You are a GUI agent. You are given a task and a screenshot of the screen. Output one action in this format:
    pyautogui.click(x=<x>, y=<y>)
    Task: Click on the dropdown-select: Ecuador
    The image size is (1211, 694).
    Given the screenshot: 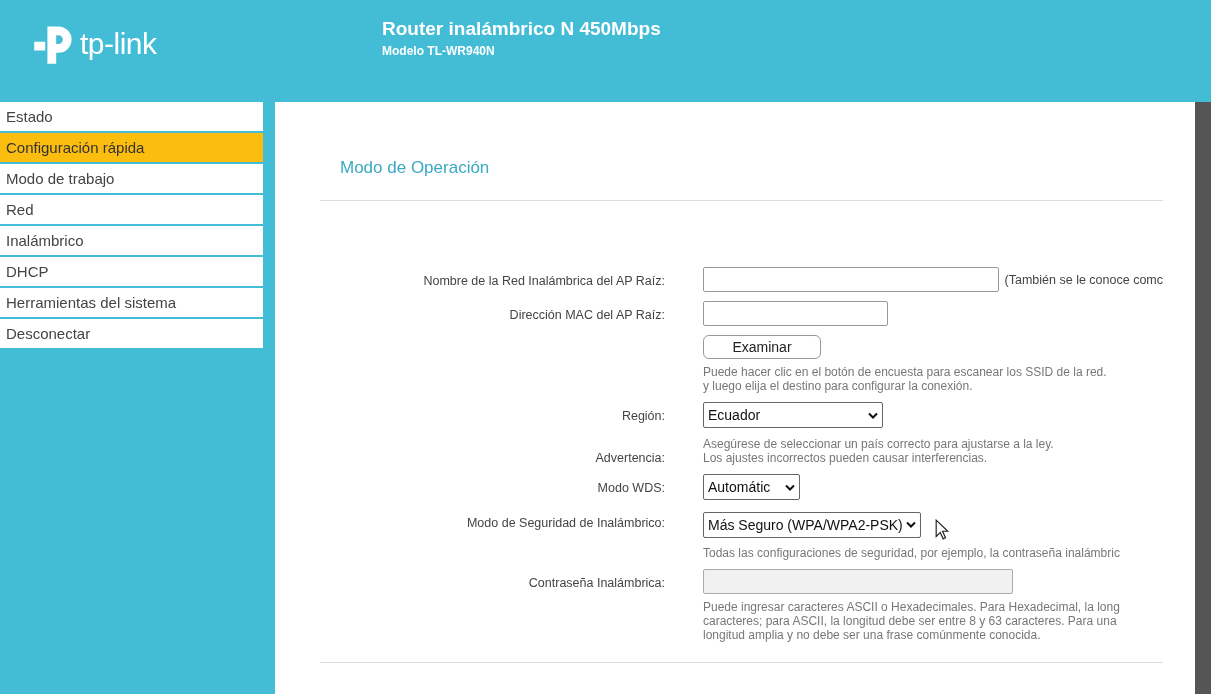 What is the action you would take?
    pyautogui.click(x=793, y=415)
    